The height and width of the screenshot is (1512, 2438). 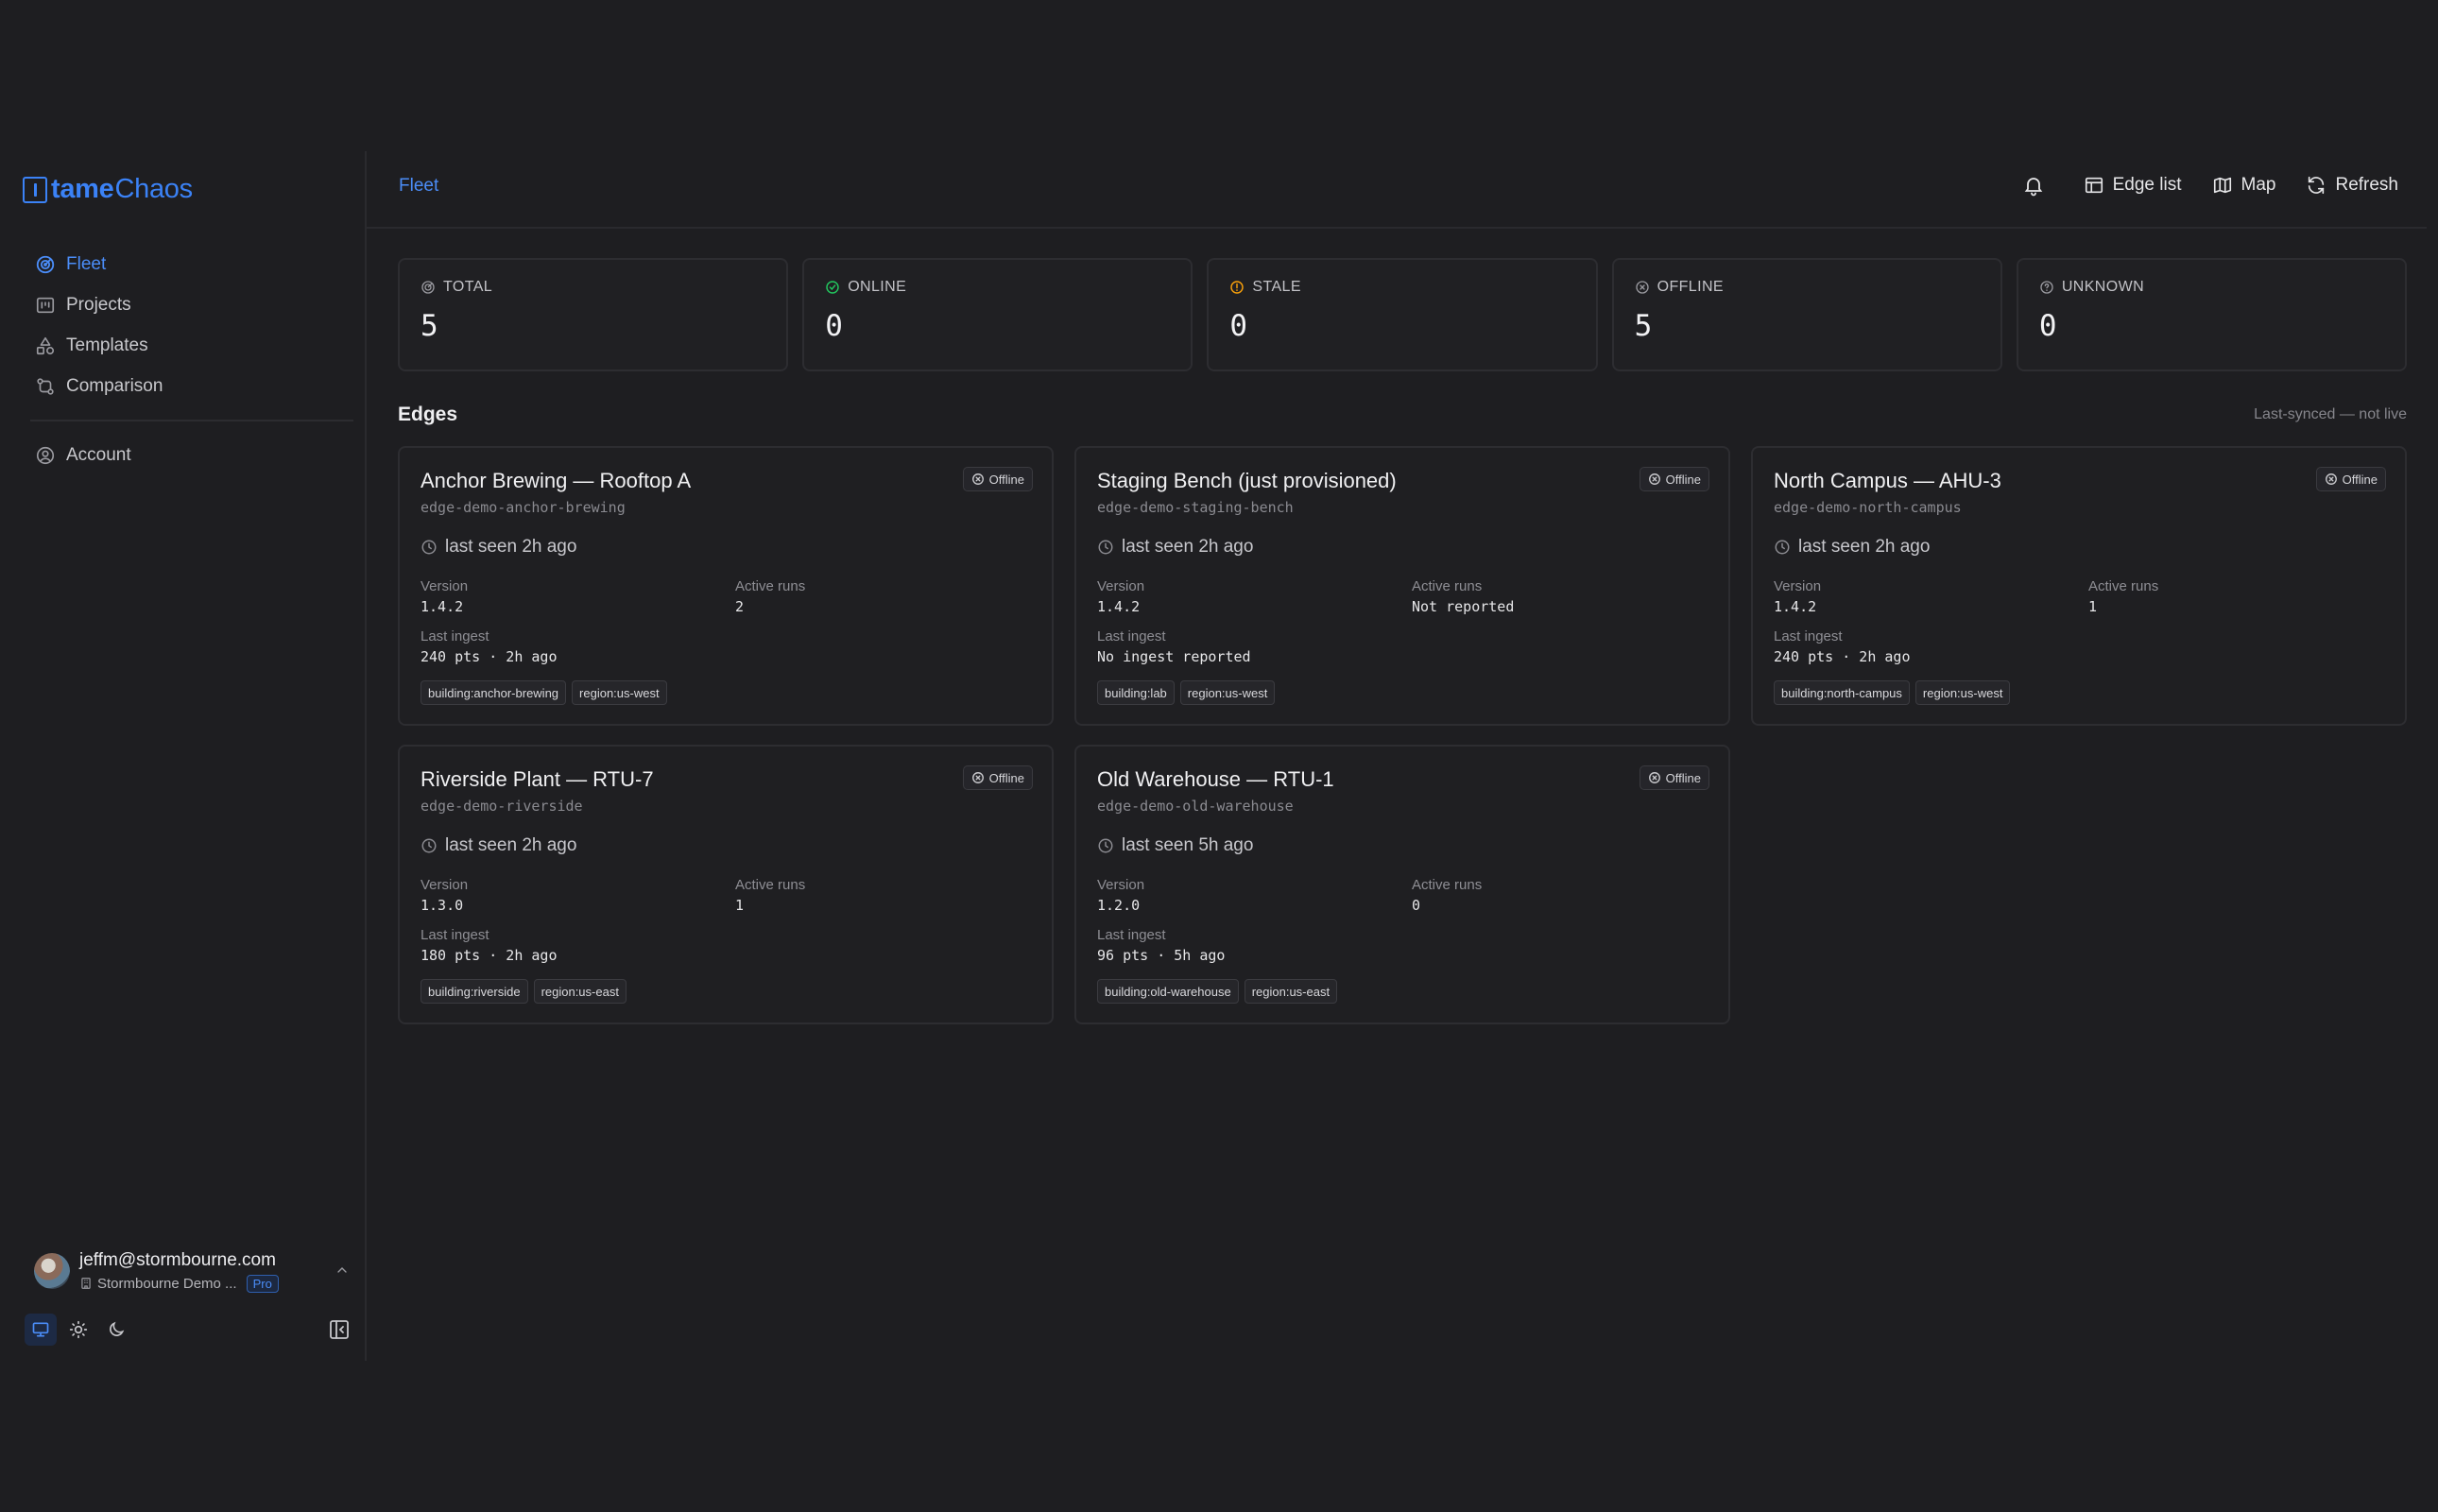 I want to click on user-email: jeffm@stormbourne.com, so click(x=177, y=1259).